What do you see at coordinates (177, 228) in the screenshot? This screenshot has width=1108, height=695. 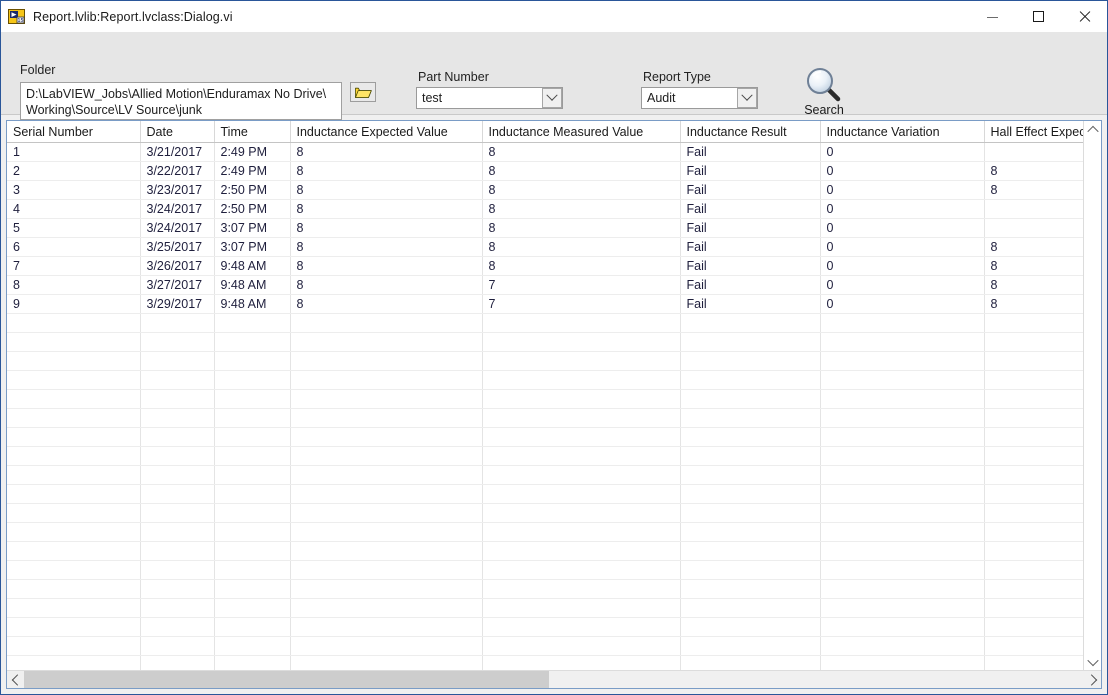 I see `table-cell: 3/24/2017` at bounding box center [177, 228].